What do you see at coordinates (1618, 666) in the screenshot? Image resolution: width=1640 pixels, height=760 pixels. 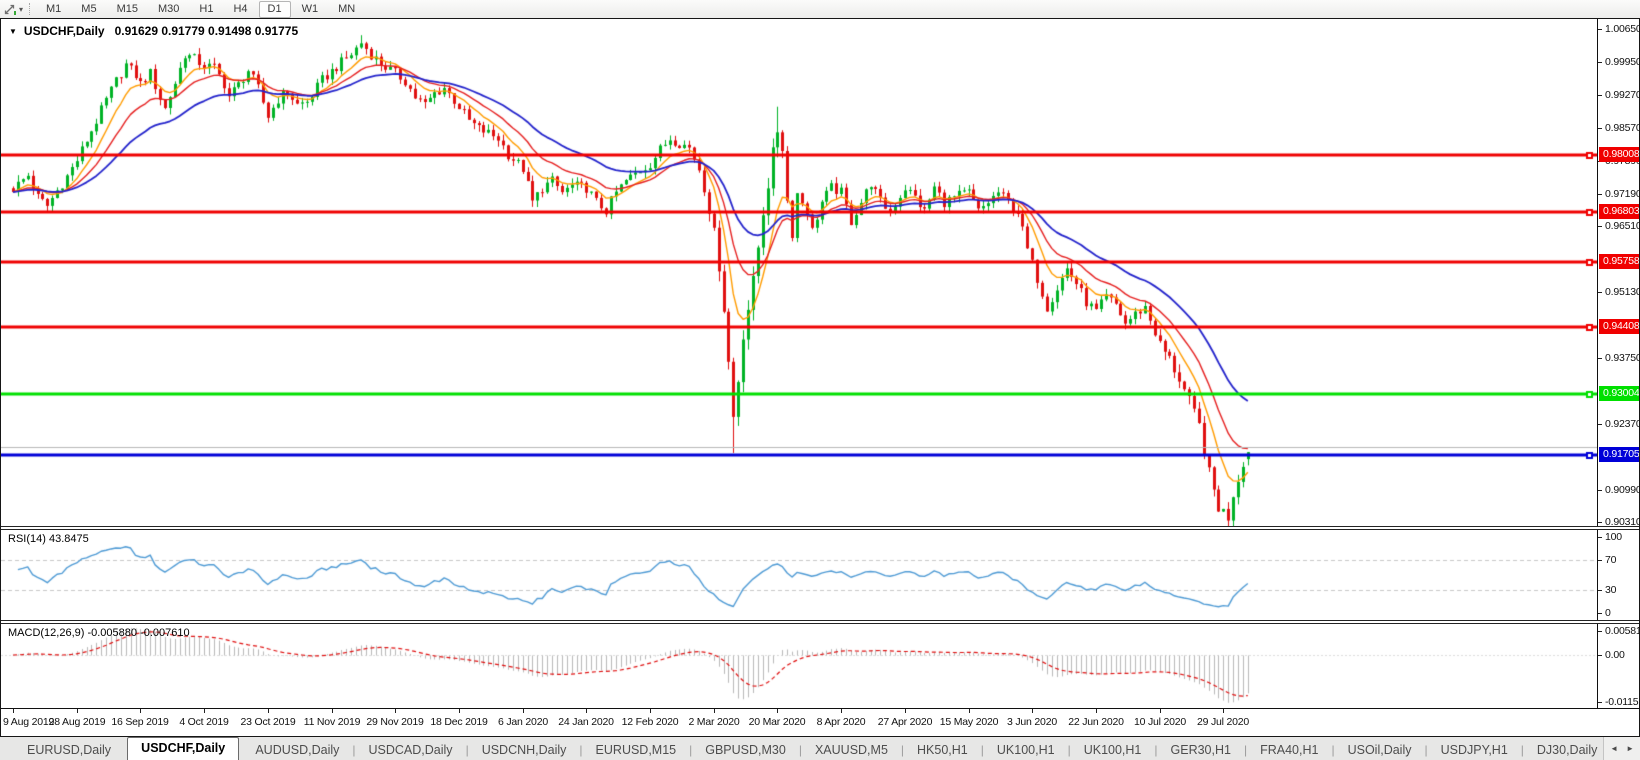 I see `macd-axis: 0.005818 0.00 -0.011514` at bounding box center [1618, 666].